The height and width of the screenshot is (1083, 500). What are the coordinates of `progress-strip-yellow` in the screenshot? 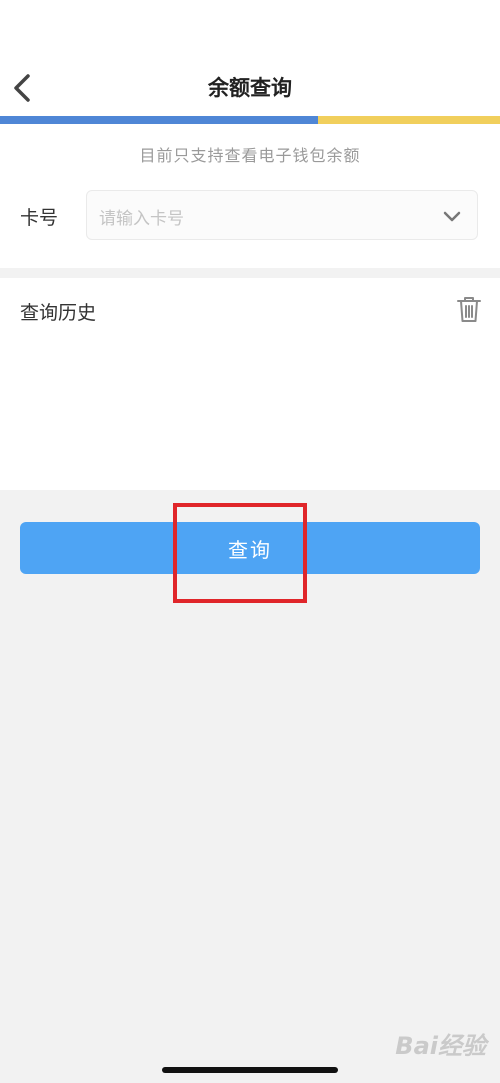 It's located at (409, 120).